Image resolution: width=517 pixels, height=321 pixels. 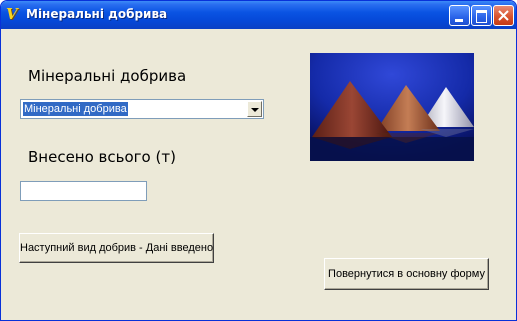 What do you see at coordinates (481, 15) in the screenshot?
I see `maximize-button` at bounding box center [481, 15].